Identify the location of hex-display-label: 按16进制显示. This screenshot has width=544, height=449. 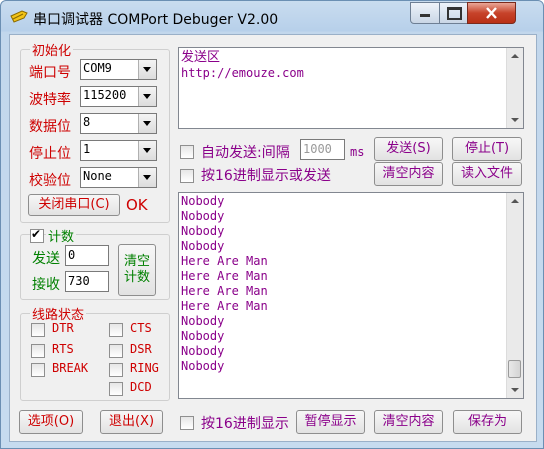
(245, 424).